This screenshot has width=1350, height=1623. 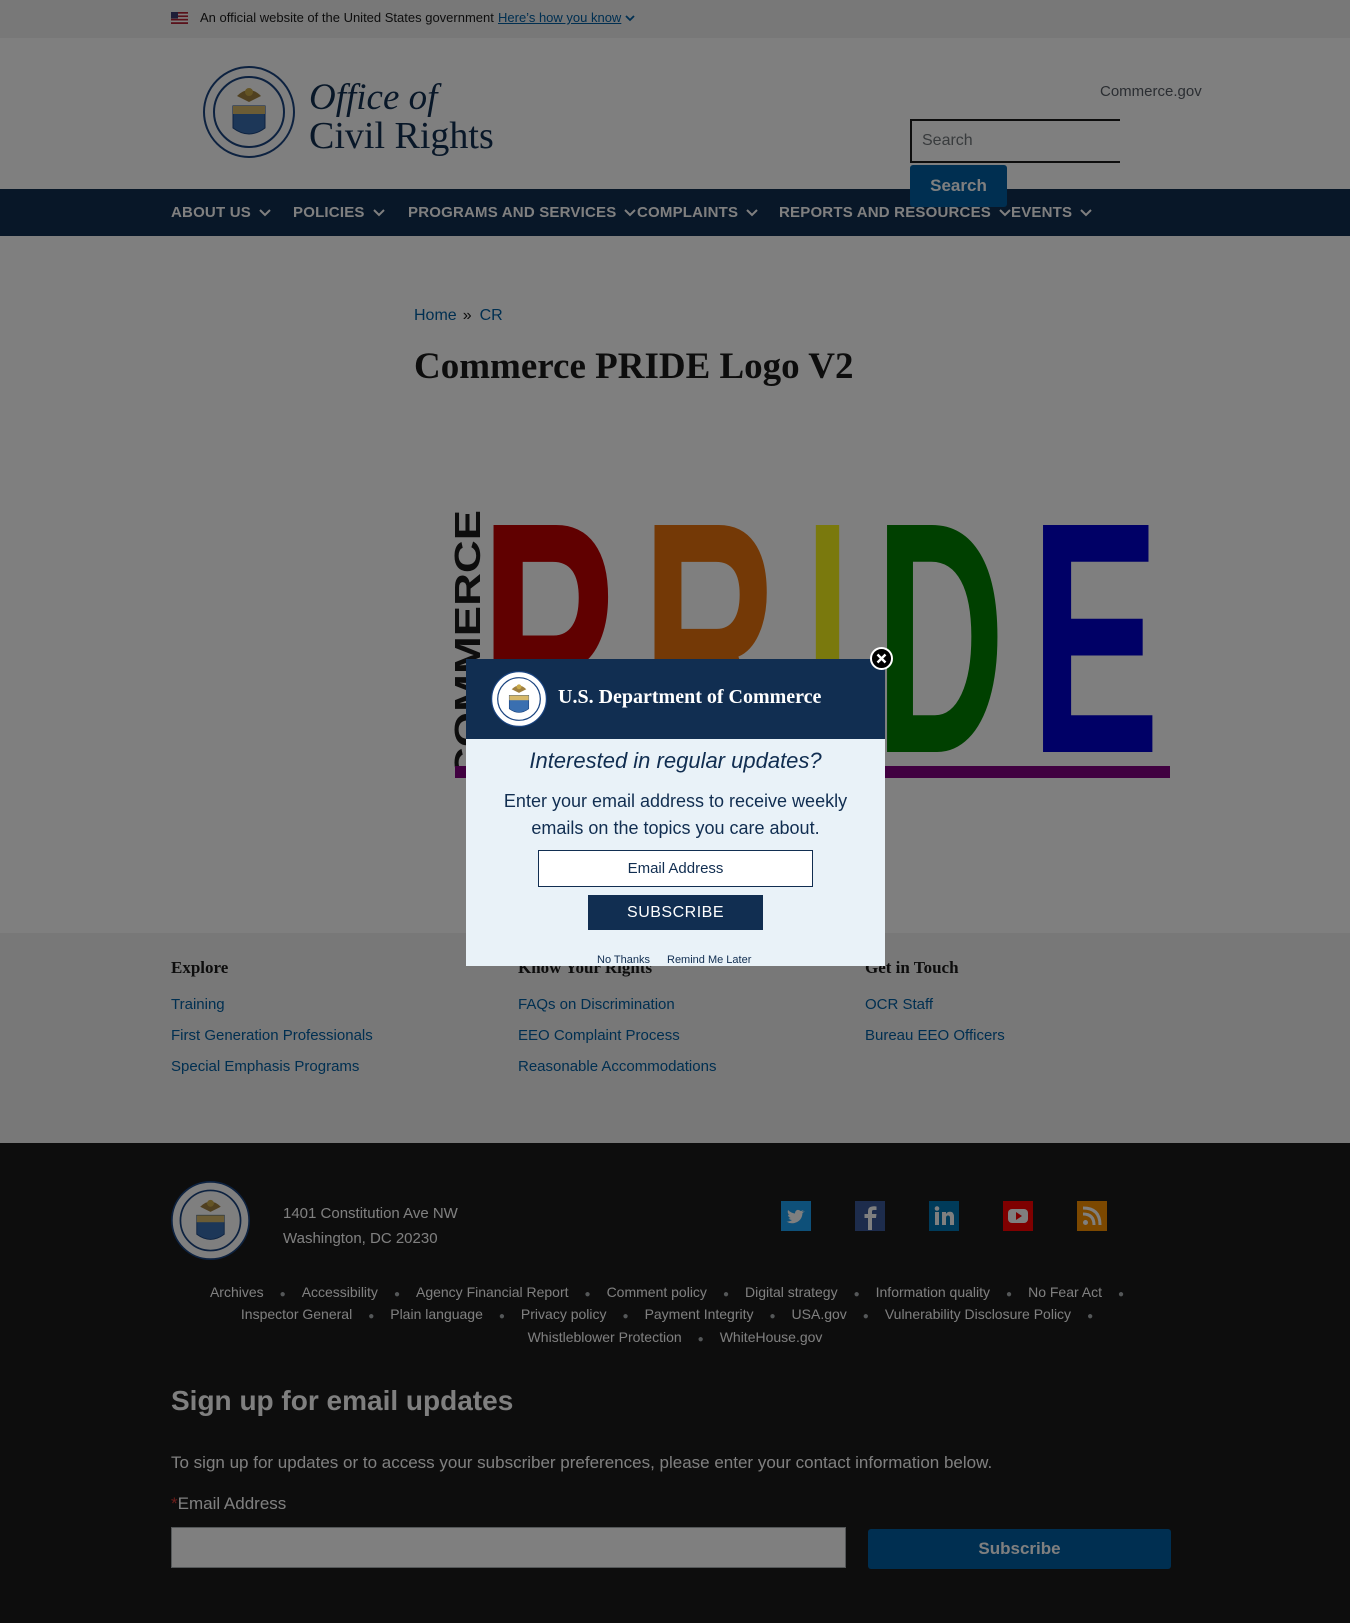 I want to click on commerce-seal-logo, so click(x=519, y=699).